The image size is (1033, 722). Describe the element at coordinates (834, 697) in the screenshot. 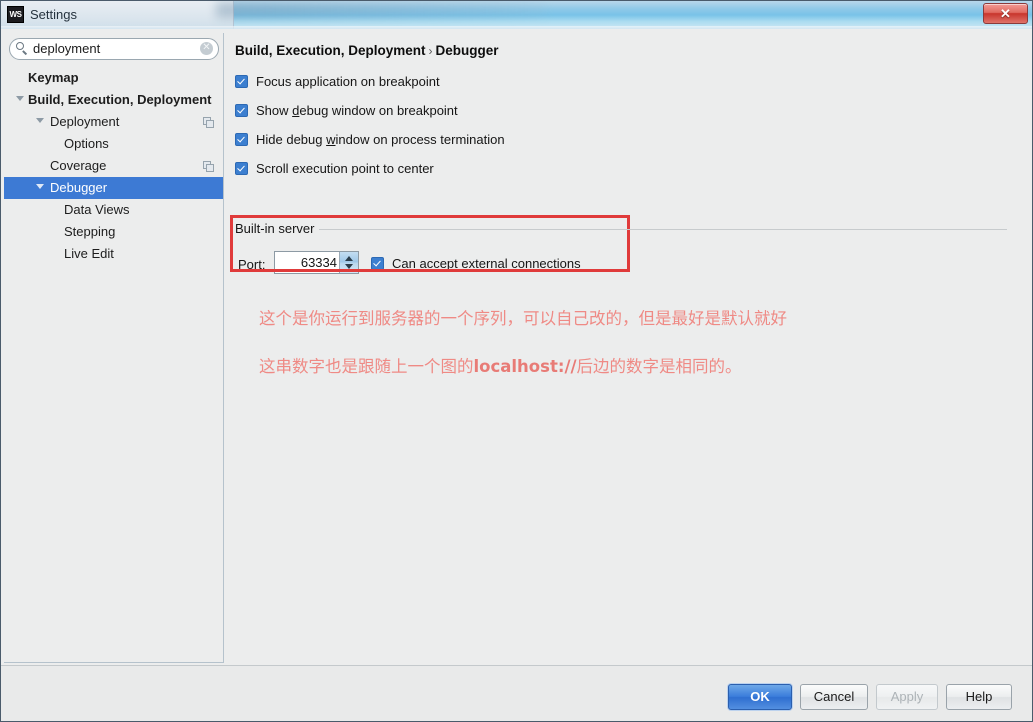

I see `cancel-button: Cancel` at that location.